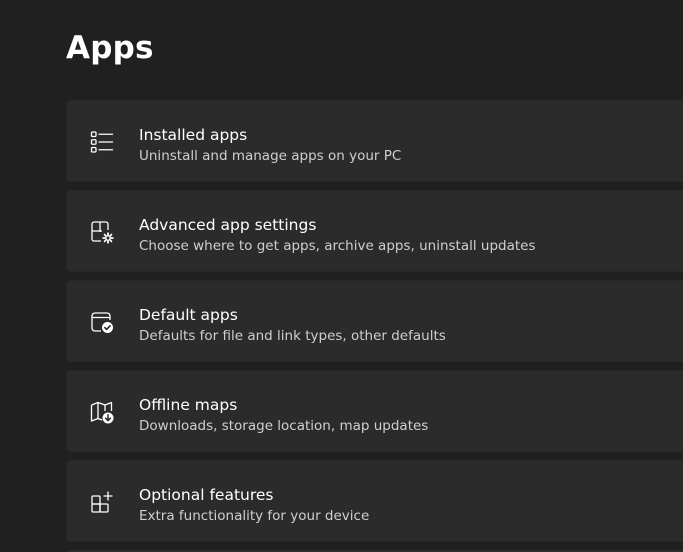  Describe the element at coordinates (102, 232) in the screenshot. I see `app-settings-gear-icon` at that location.